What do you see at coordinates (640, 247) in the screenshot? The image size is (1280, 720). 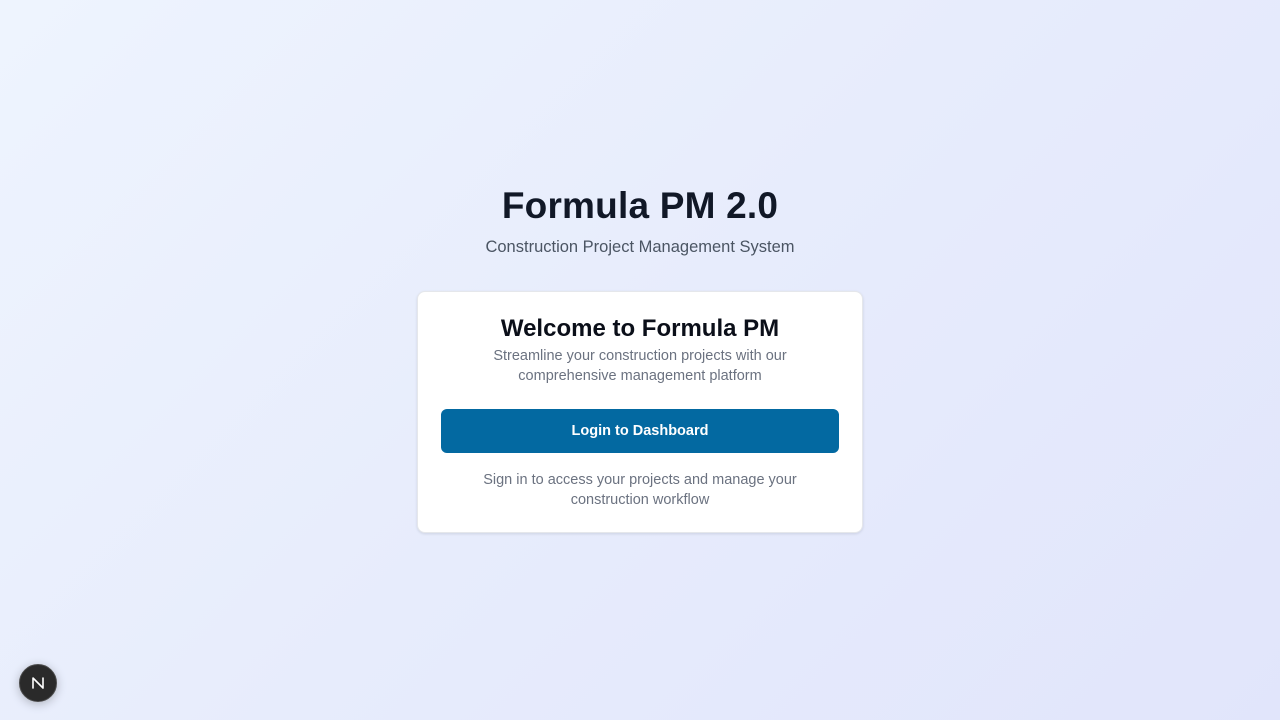 I see `app-subtitle: Construction Project Management System` at bounding box center [640, 247].